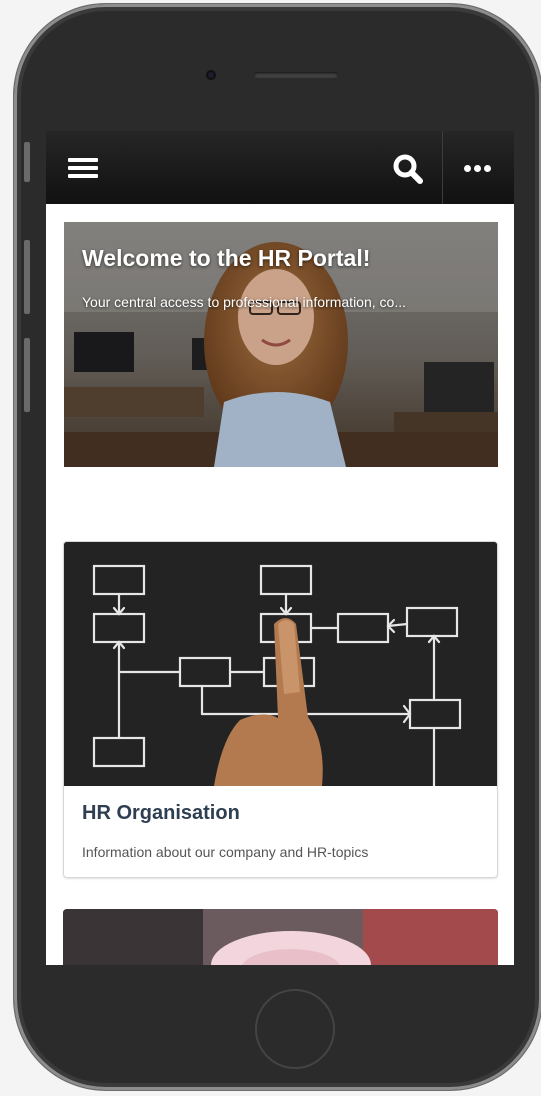  What do you see at coordinates (161, 813) in the screenshot?
I see `card-title: HR Organisation` at bounding box center [161, 813].